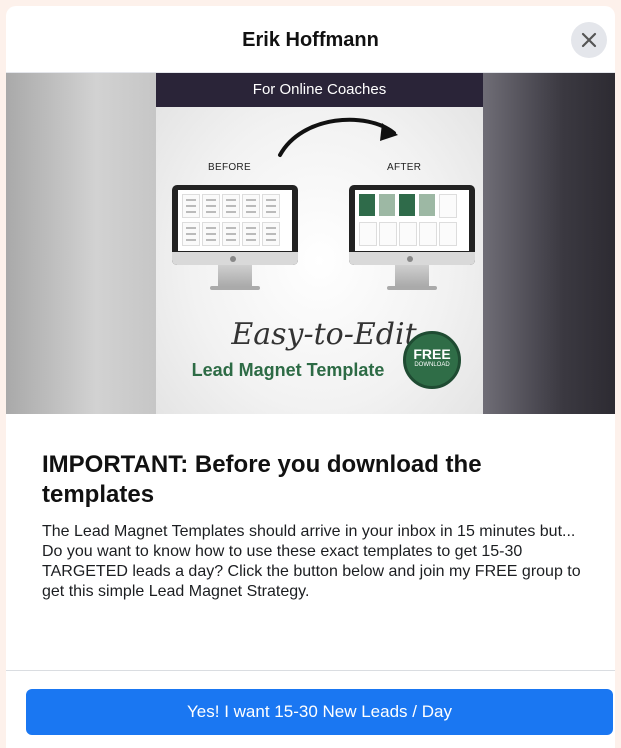 This screenshot has height=748, width=621. Describe the element at coordinates (235, 276) in the screenshot. I see `before-stand` at that location.